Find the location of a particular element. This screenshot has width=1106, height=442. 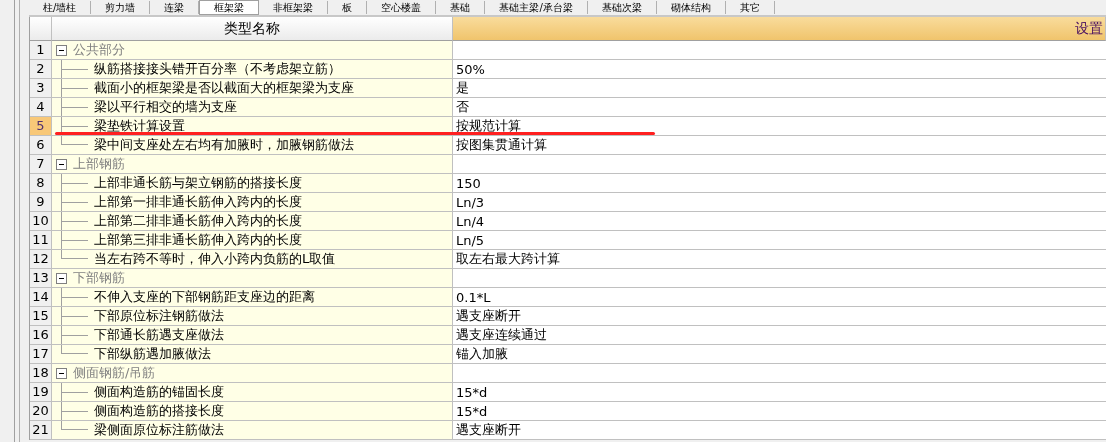

setting-name: 侧面构造筋的搭接长度 is located at coordinates (159, 411).